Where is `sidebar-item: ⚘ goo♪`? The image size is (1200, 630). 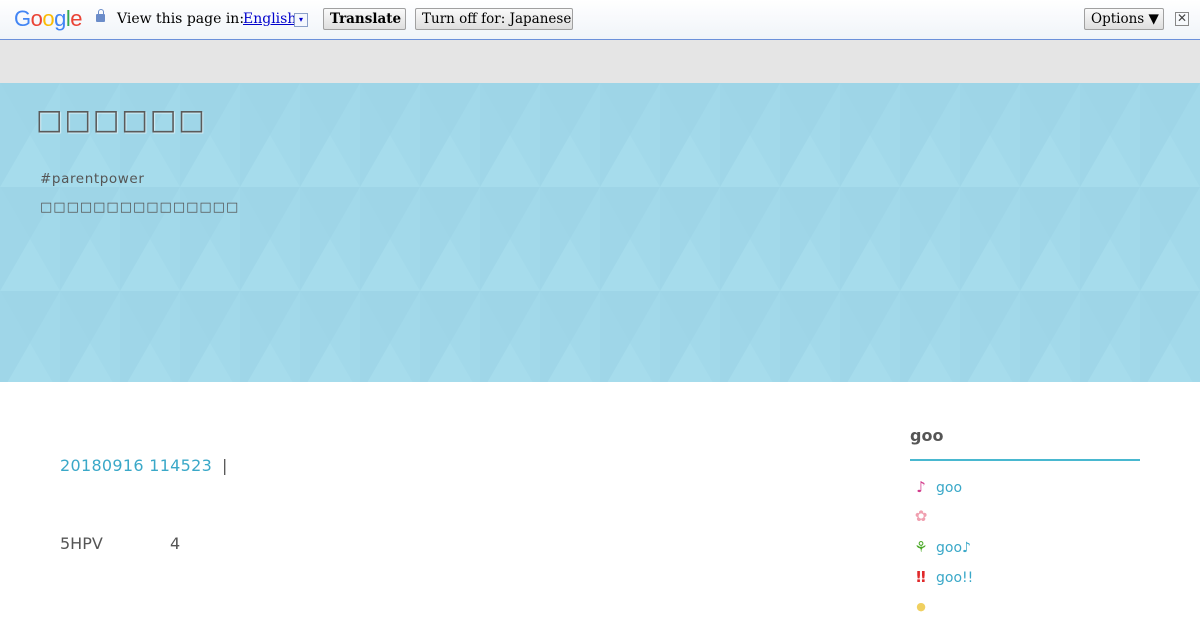 sidebar-item: ⚘ goo♪ is located at coordinates (1025, 549).